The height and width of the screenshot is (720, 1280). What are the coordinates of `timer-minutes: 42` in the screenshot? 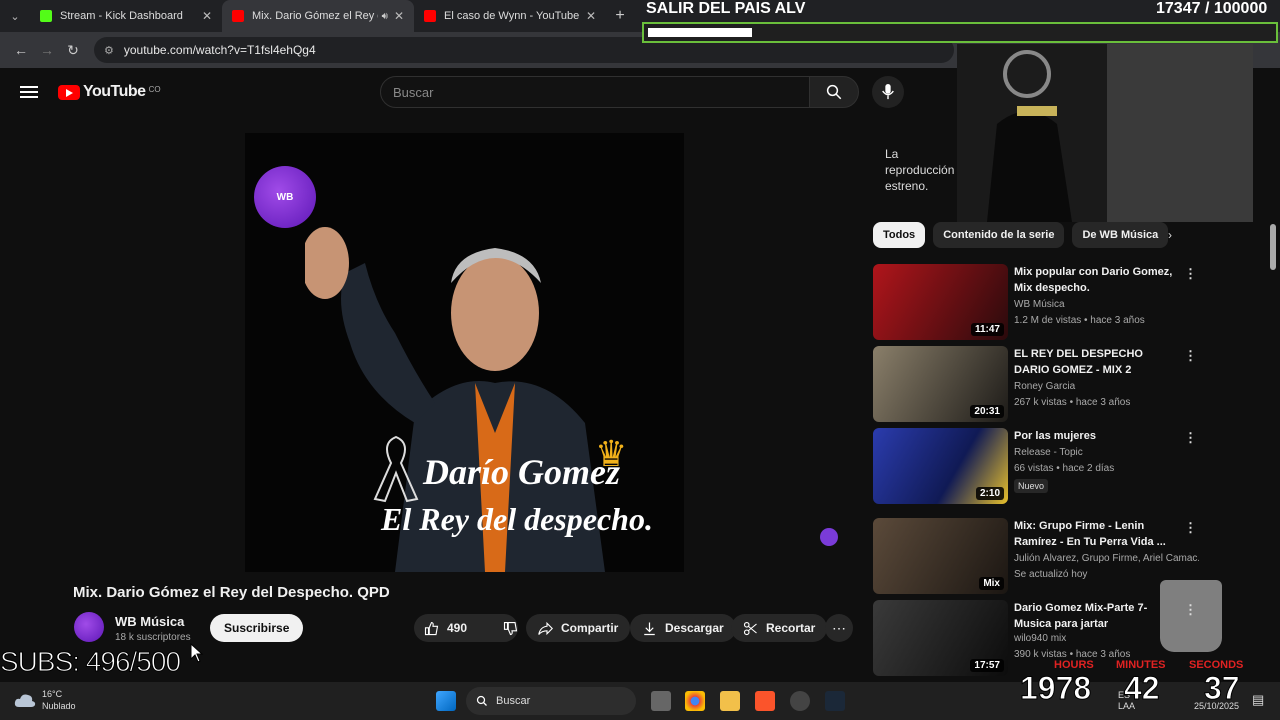 It's located at (1142, 688).